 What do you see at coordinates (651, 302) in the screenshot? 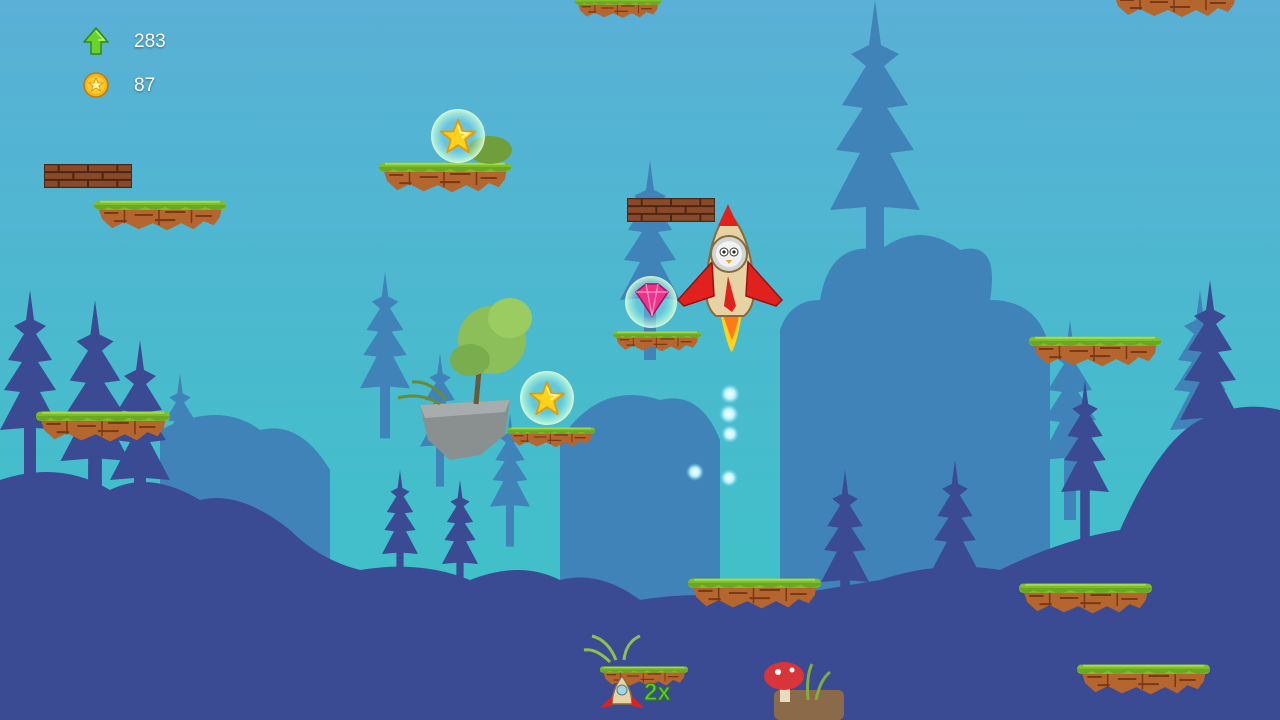
I see `gem-bubble` at bounding box center [651, 302].